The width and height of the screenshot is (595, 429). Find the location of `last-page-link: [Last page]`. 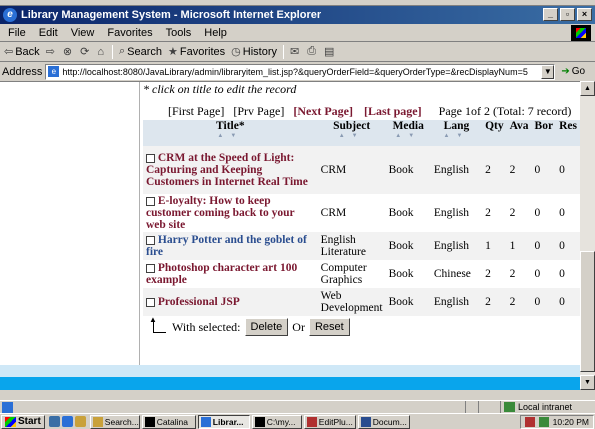

last-page-link: [Last page] is located at coordinates (393, 111).